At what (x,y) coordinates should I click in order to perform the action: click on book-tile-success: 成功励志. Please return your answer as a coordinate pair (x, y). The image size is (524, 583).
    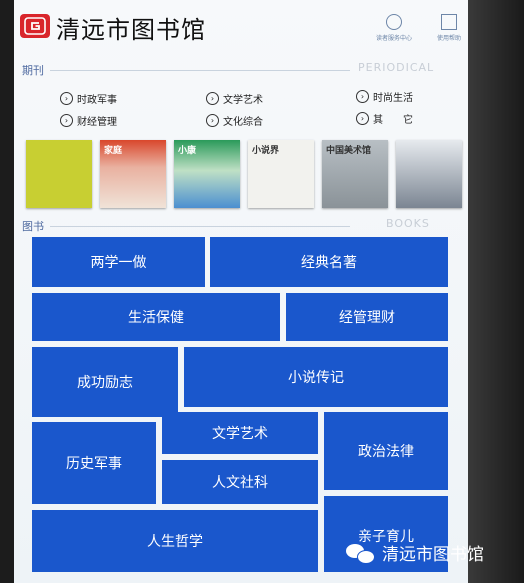
    Looking at the image, I should click on (105, 382).